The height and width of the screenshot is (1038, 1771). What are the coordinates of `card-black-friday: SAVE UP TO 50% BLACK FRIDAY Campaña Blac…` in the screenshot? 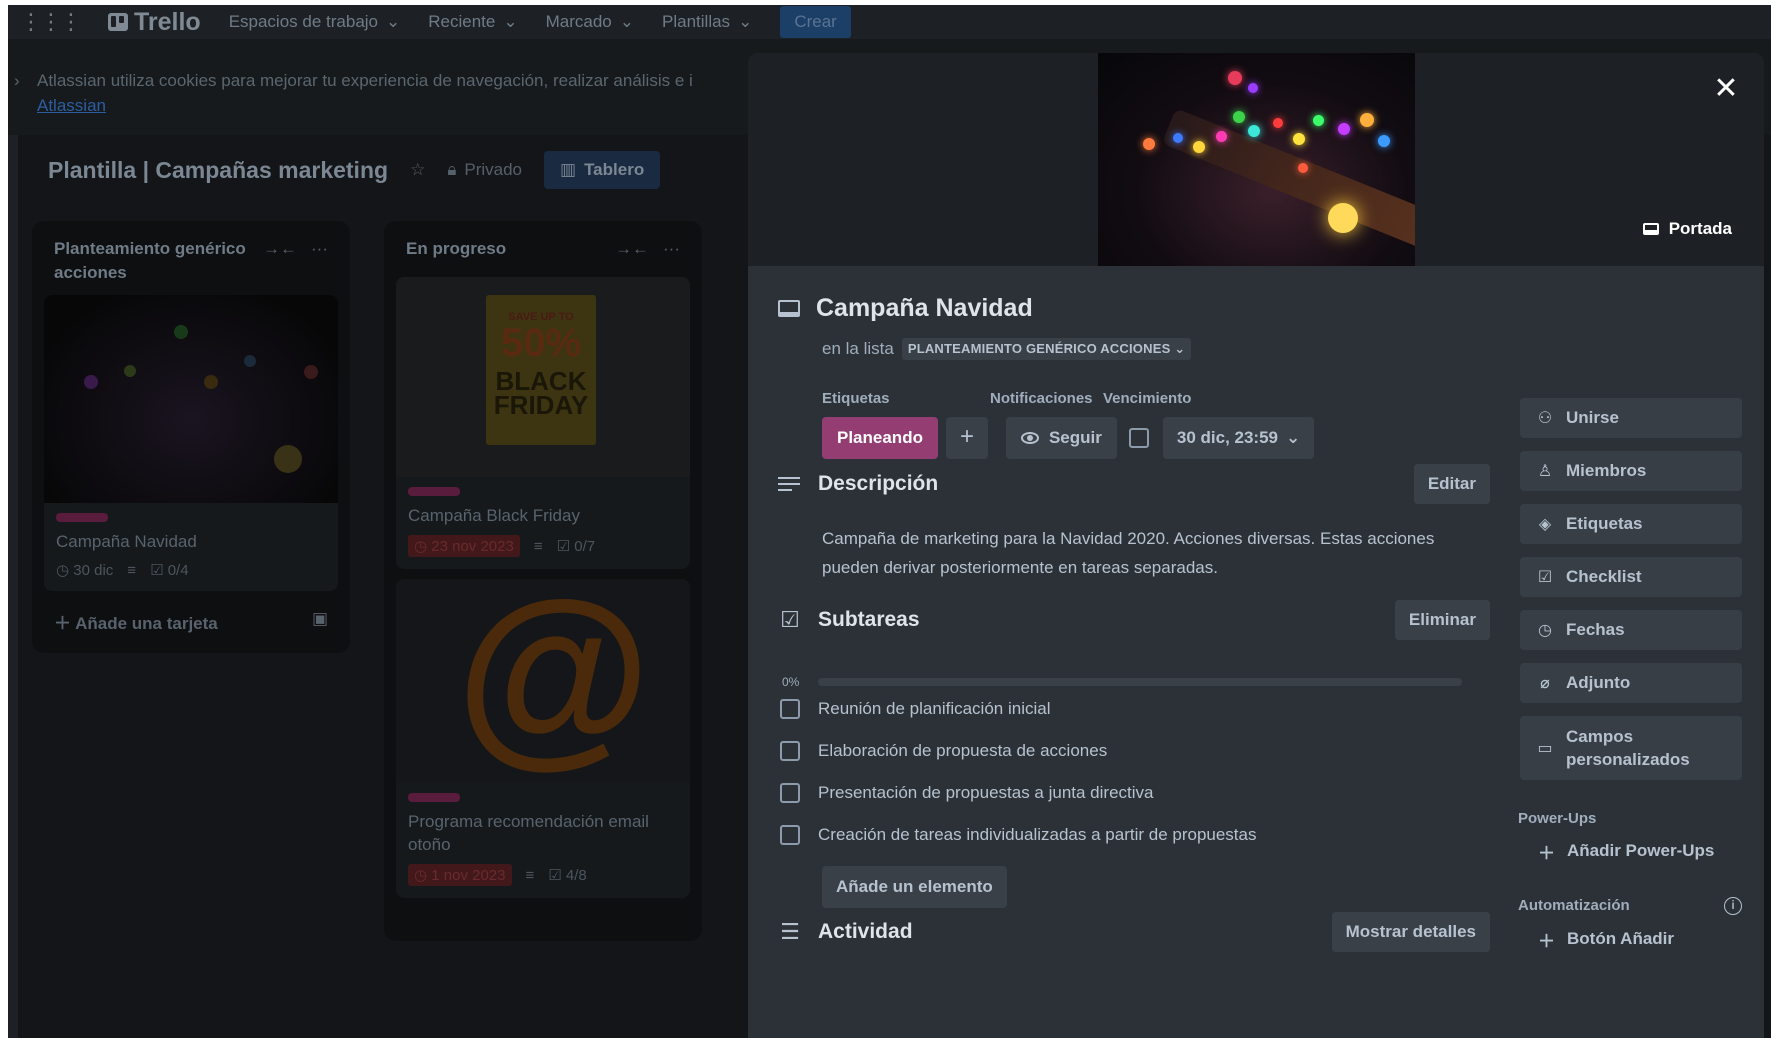 It's located at (543, 423).